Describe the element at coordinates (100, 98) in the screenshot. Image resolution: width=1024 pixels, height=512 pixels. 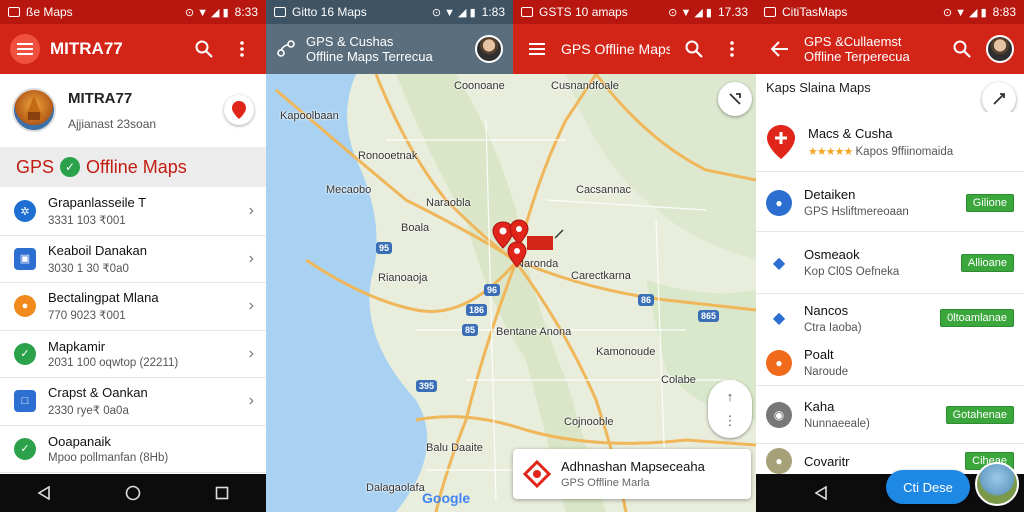
I see `profile-name: MITRA77` at that location.